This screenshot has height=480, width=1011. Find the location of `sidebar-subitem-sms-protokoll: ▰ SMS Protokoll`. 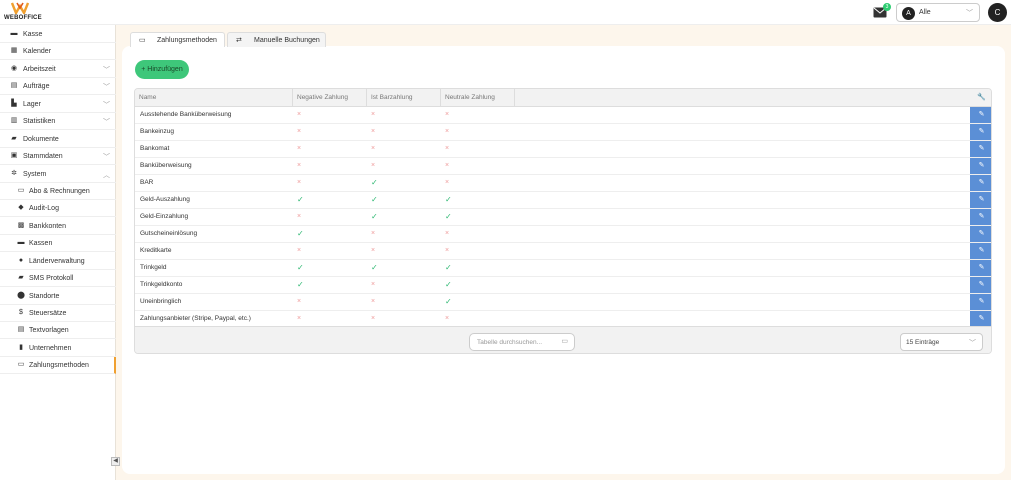

sidebar-subitem-sms-protokoll: ▰ SMS Protokoll is located at coordinates (58, 278).